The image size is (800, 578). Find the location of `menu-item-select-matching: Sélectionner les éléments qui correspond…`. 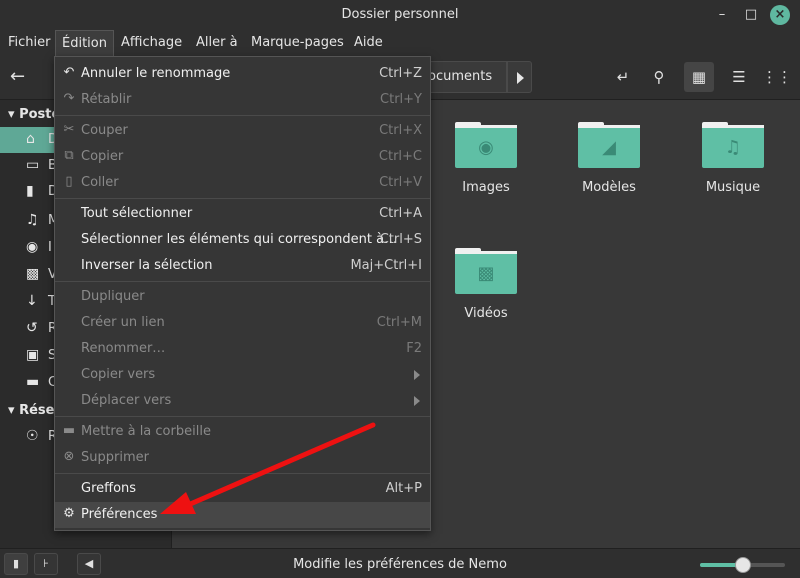

menu-item-select-matching: Sélectionner les éléments qui correspond… is located at coordinates (242, 240).